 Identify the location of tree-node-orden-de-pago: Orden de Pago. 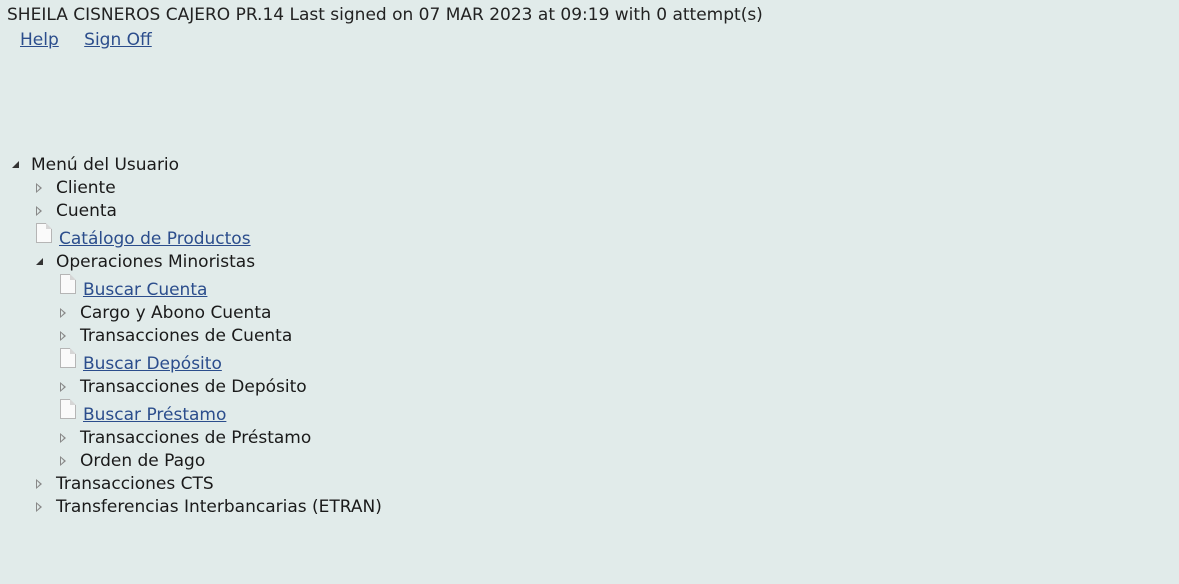
(130, 461).